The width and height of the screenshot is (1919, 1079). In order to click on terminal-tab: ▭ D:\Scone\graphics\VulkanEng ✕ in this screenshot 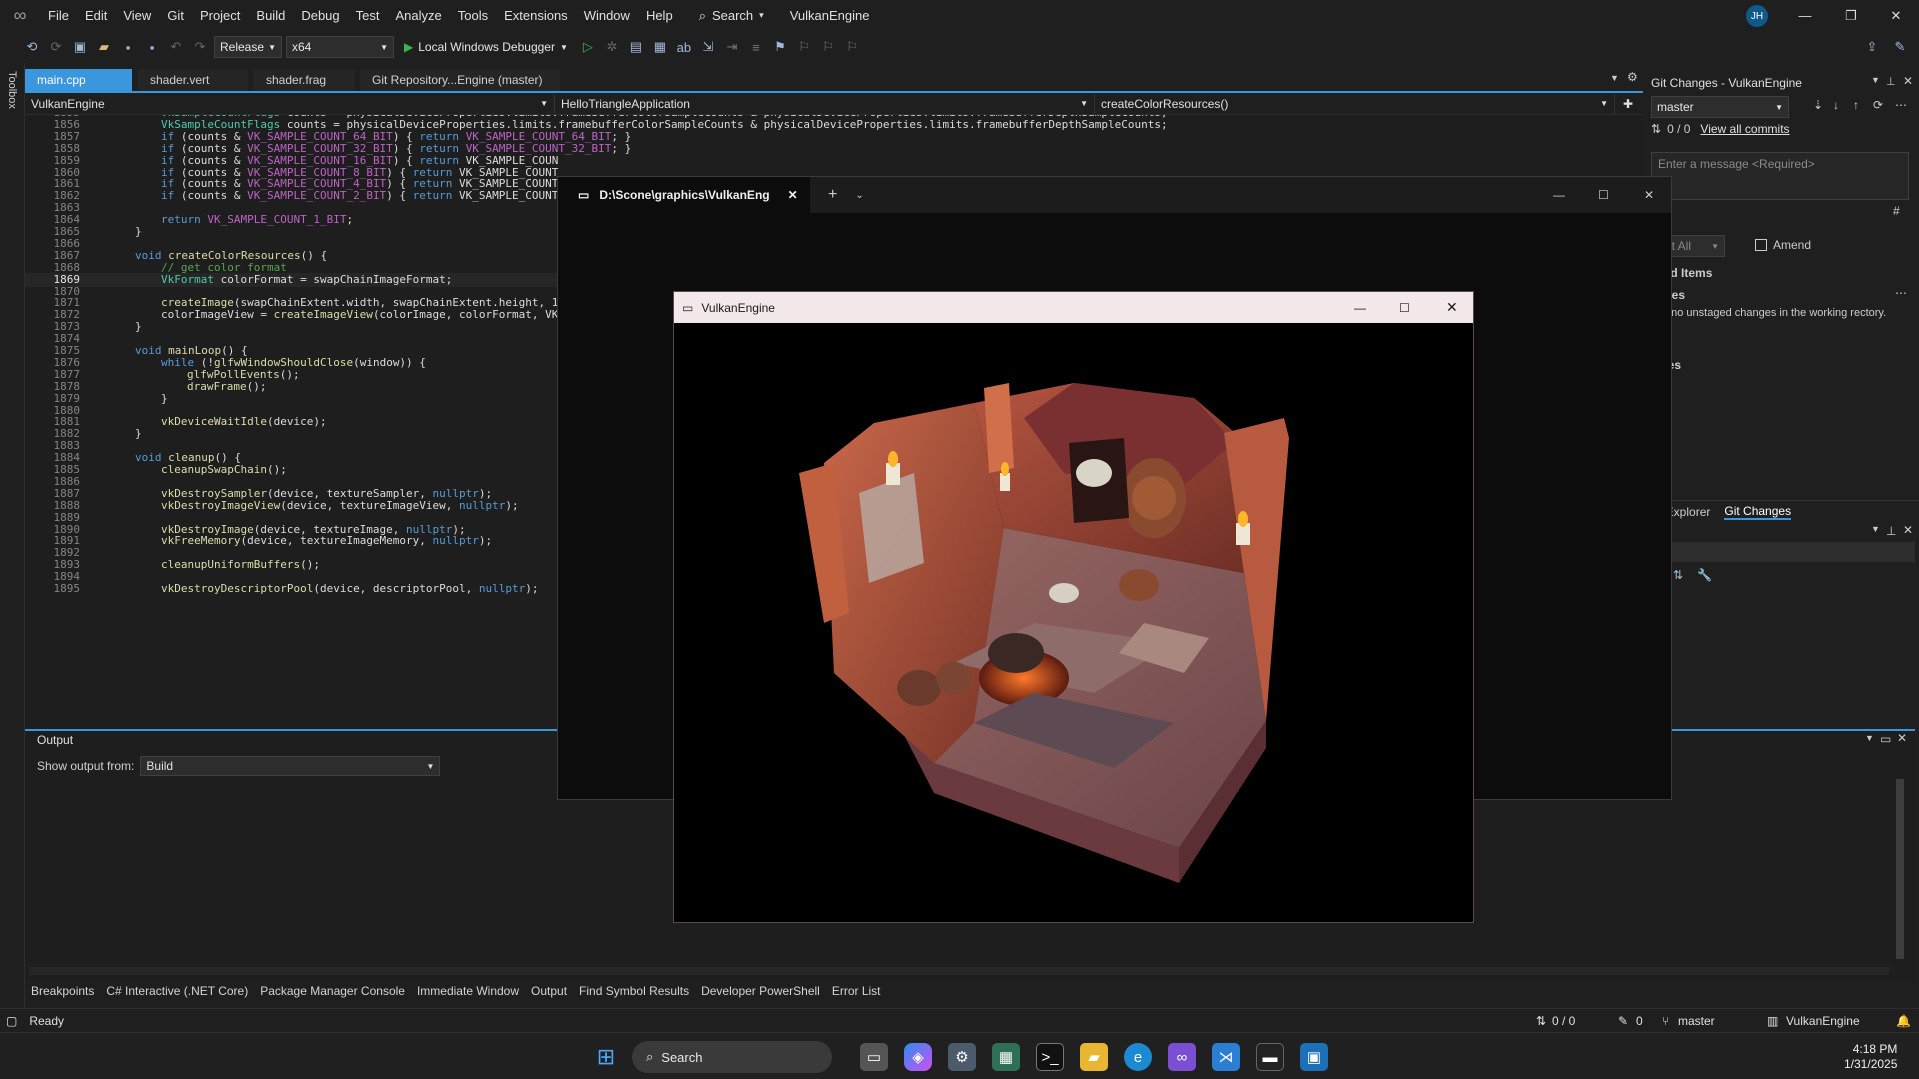, I will do `click(684, 195)`.